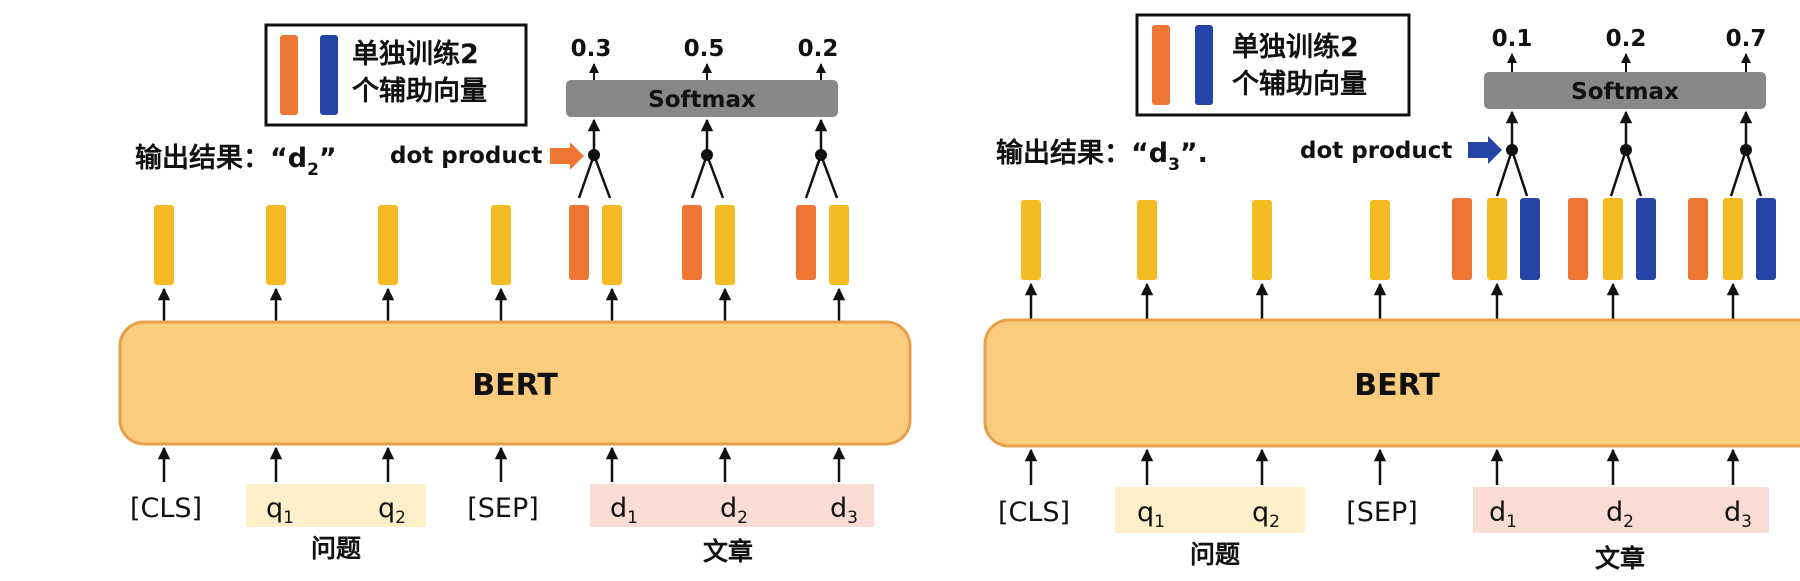 This screenshot has width=1800, height=581. Describe the element at coordinates (591, 49) in the screenshot. I see `probability-d1: 0.3` at that location.